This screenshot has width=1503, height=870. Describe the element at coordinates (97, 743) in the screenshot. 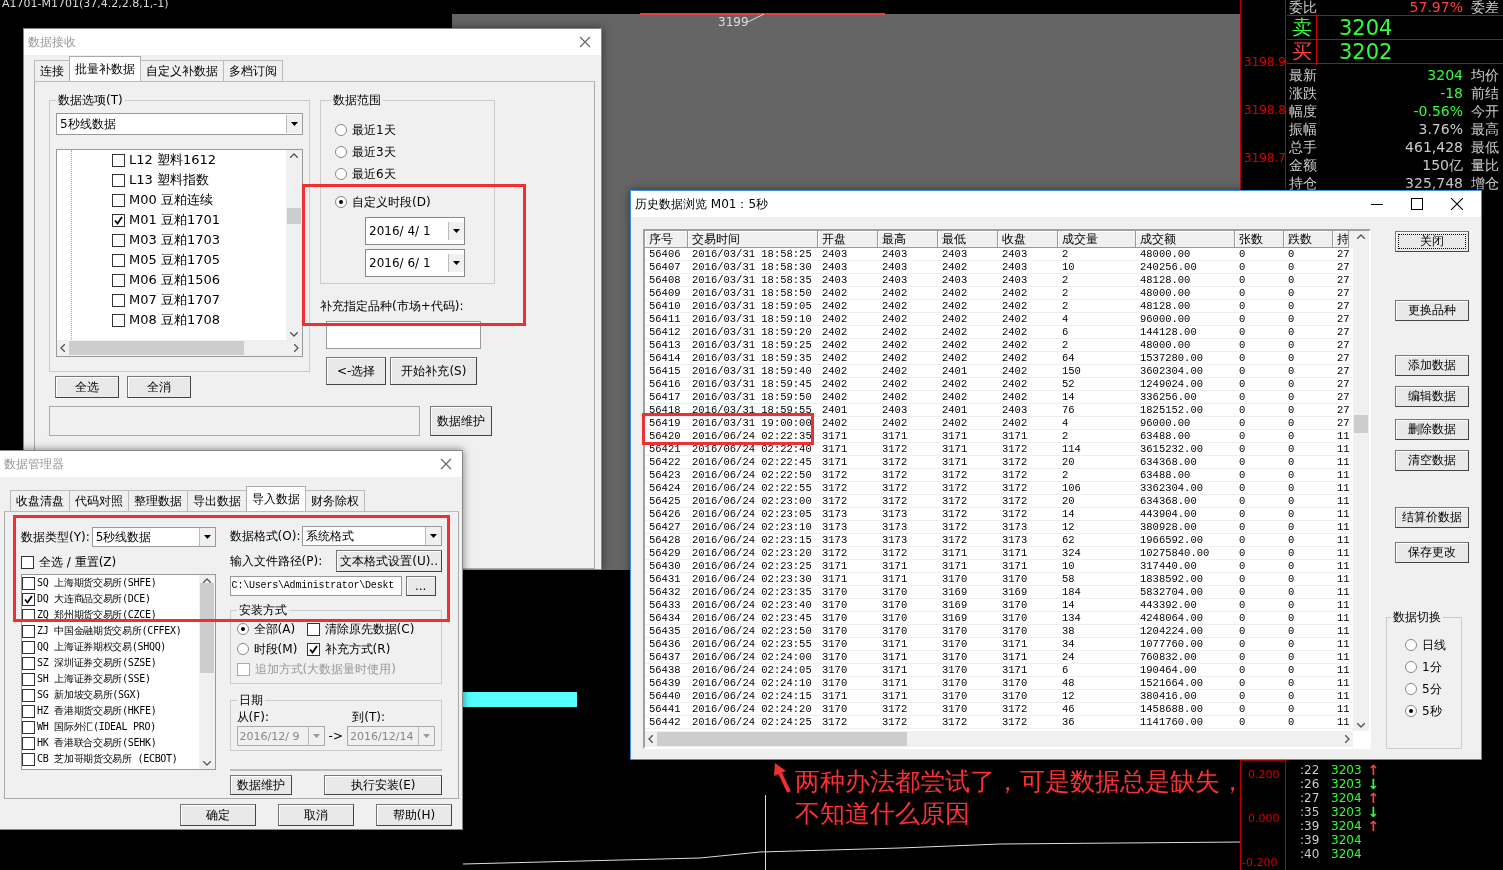

I see `list-item: HK 香港联合交易所(SEHK)` at that location.